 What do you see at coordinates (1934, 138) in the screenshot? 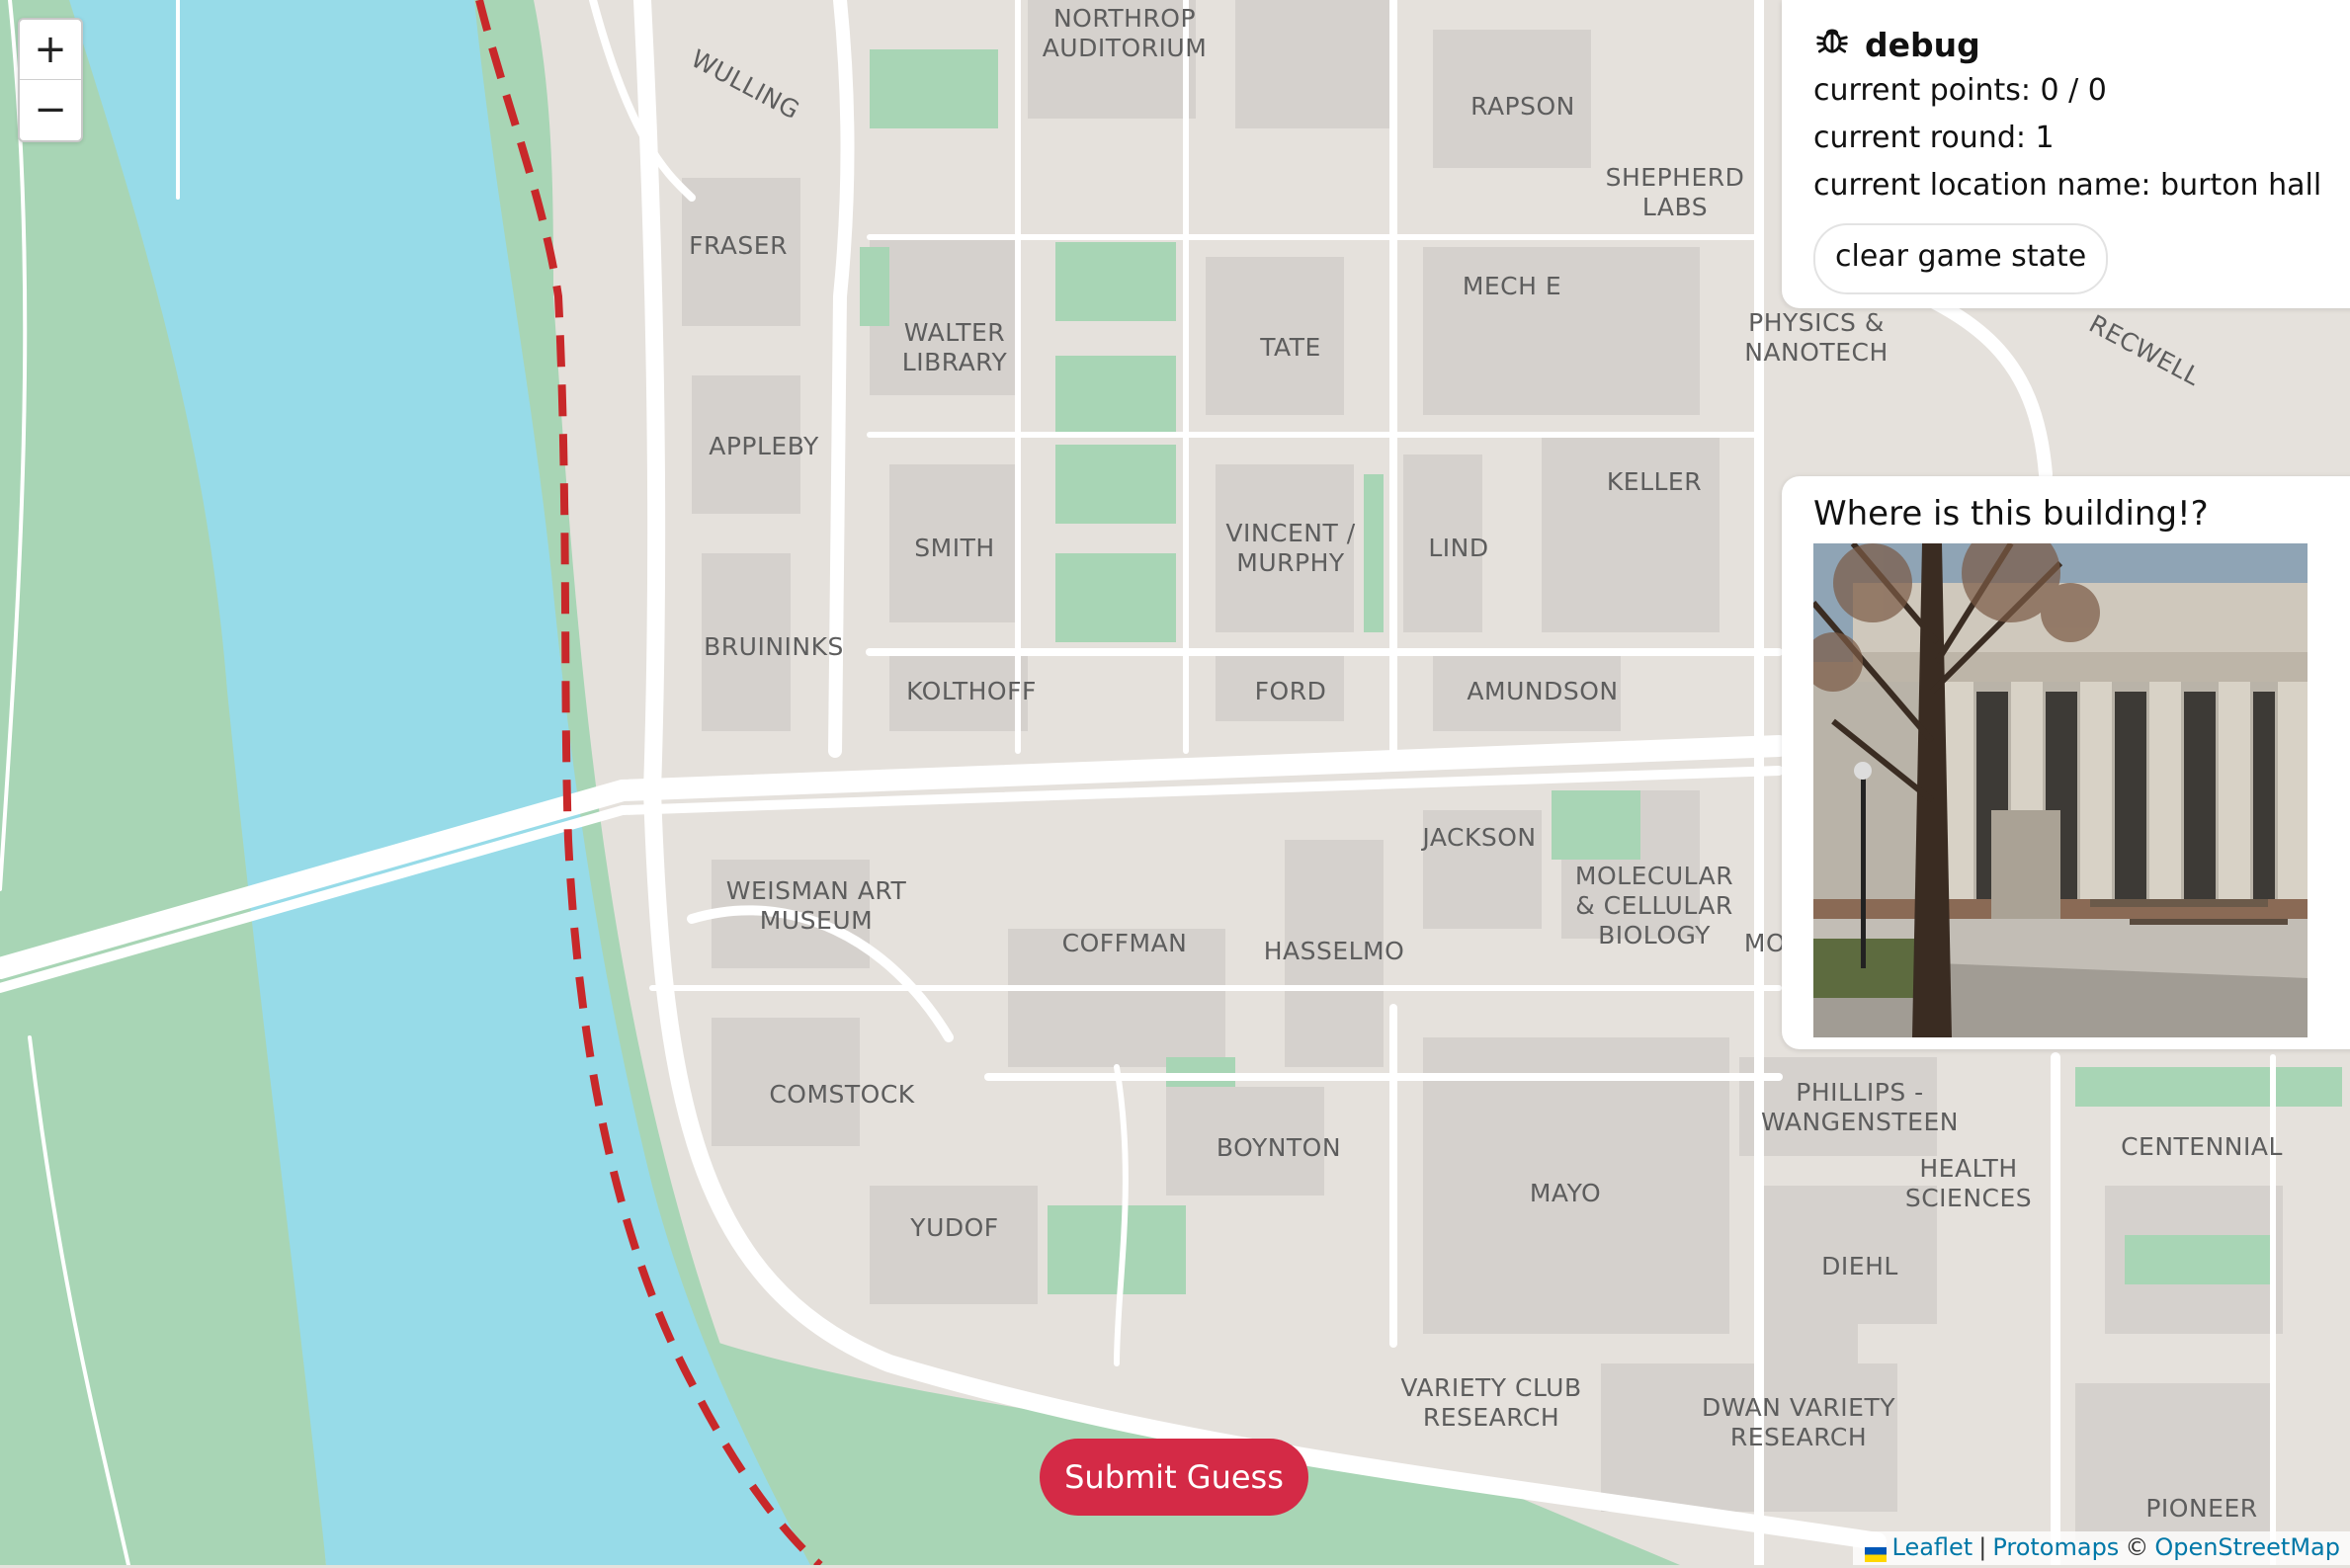
I see `current-round: current round: 1` at bounding box center [1934, 138].